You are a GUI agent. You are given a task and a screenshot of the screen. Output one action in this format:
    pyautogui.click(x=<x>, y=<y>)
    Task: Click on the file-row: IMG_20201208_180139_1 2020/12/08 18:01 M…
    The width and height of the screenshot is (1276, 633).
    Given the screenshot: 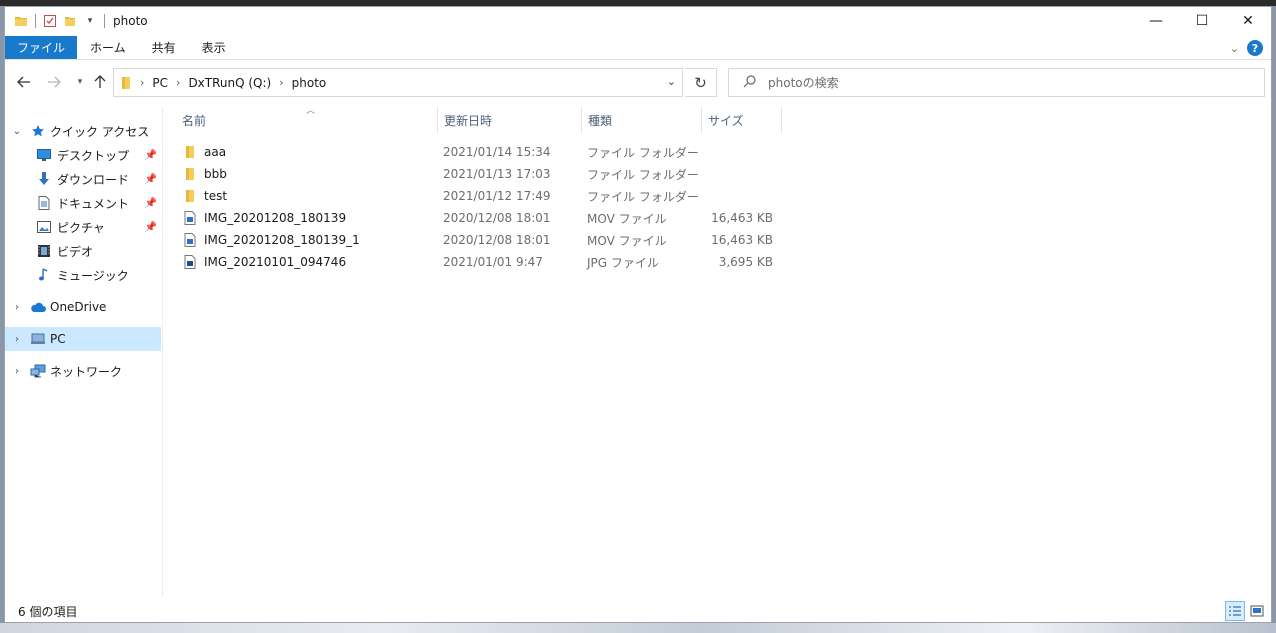 What is the action you would take?
    pyautogui.click(x=482, y=240)
    